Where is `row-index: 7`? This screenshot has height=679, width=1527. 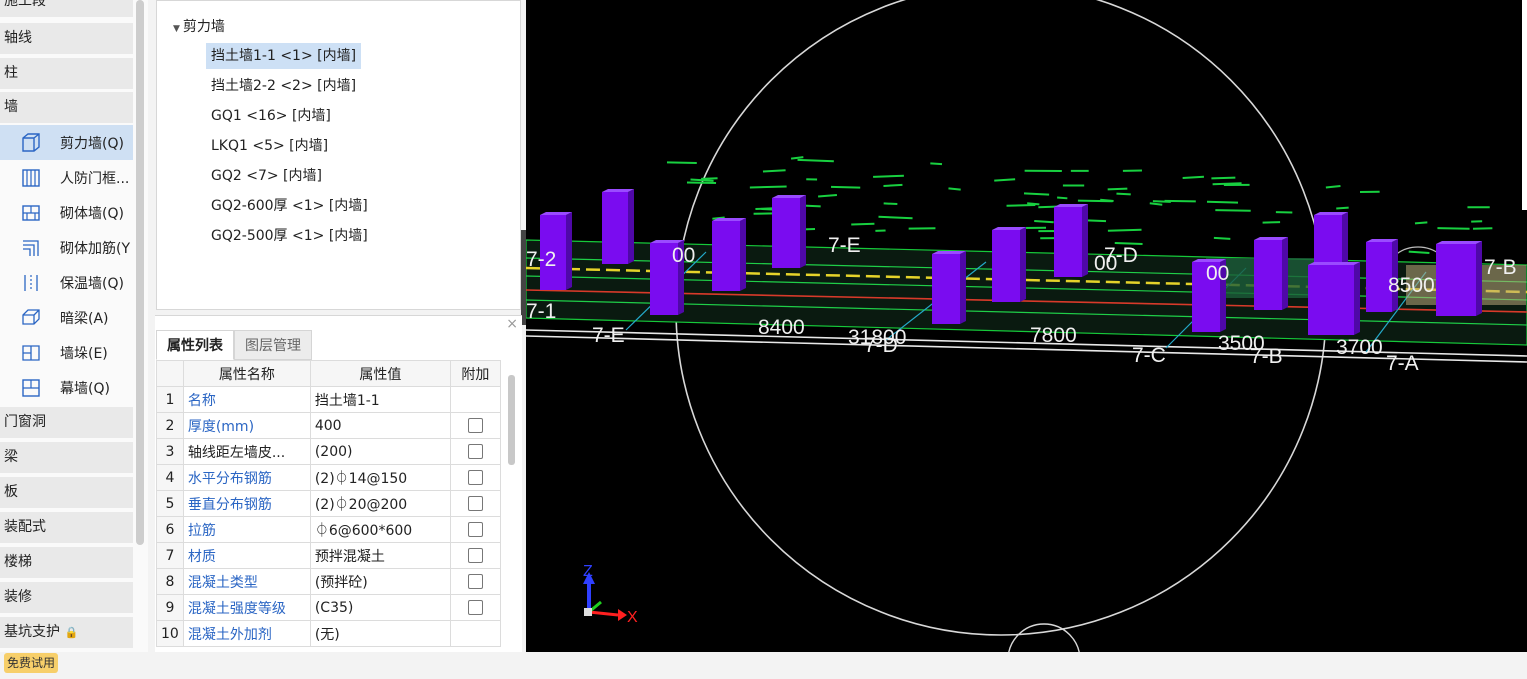
row-index: 7 is located at coordinates (170, 556).